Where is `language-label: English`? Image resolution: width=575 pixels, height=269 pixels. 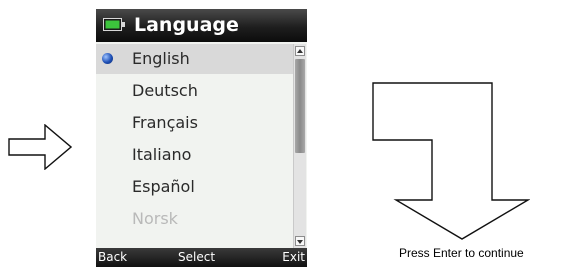 language-label: English is located at coordinates (161, 58).